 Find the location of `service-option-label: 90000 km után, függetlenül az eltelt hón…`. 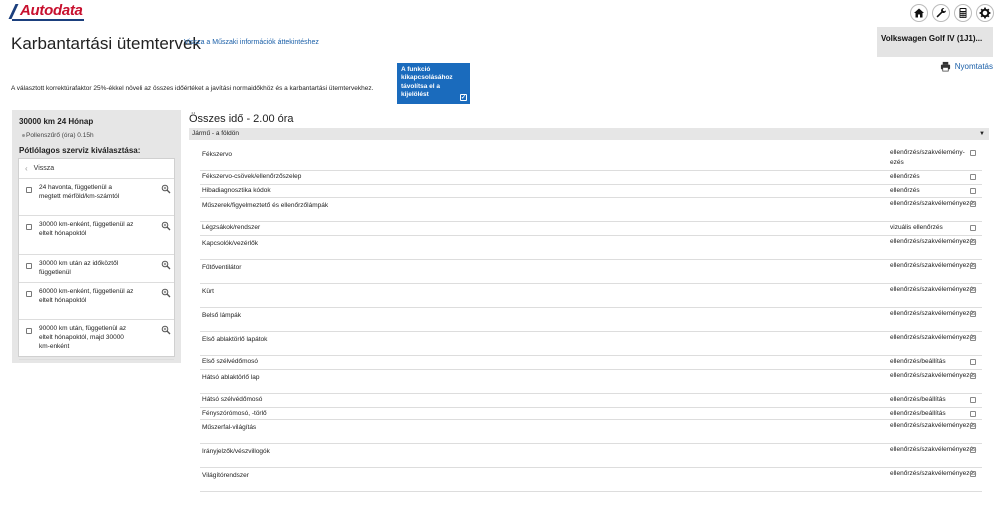

service-option-label: 90000 km után, függetlenül az eltelt hón… is located at coordinates (83, 337).